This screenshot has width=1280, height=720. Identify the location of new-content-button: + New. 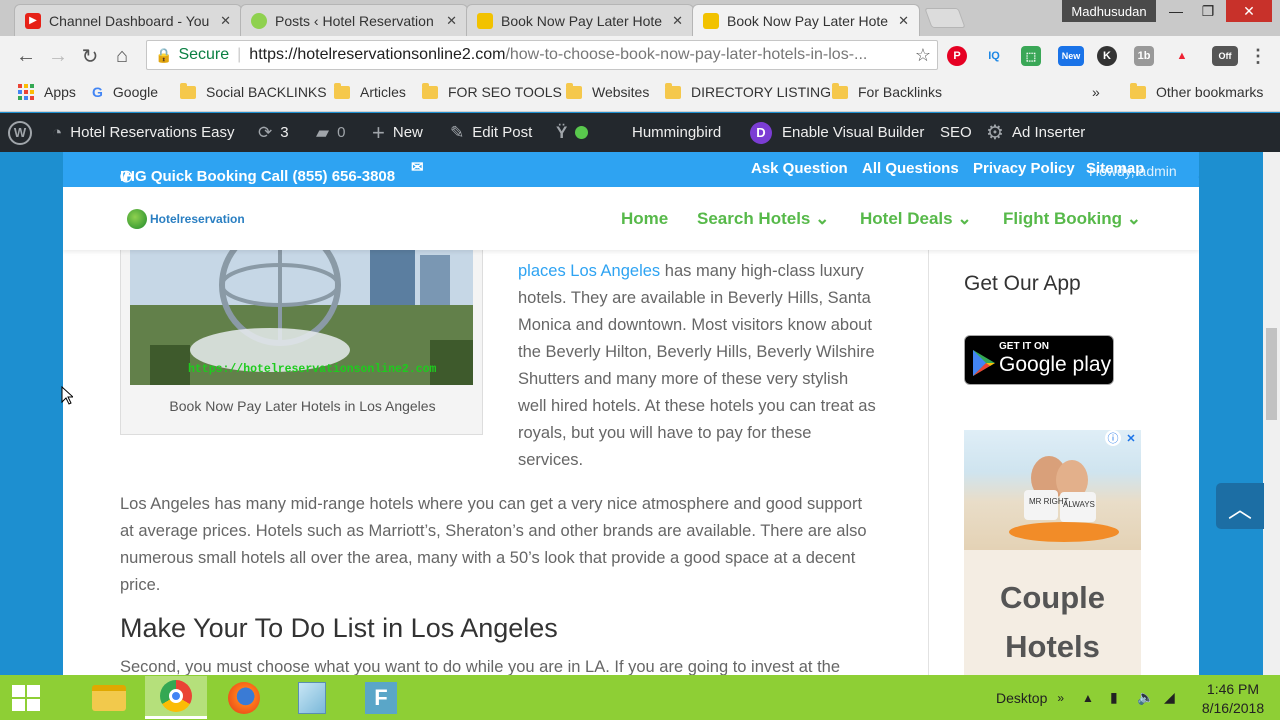
(397, 132).